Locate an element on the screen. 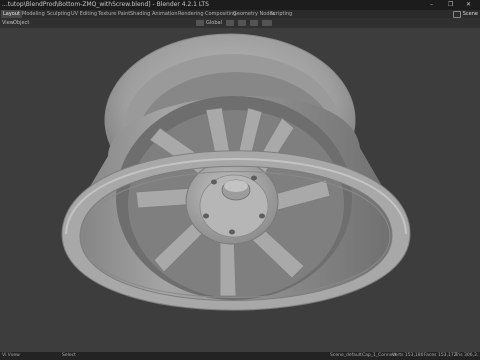 Image resolution: width=480 pixels, height=360 pixels. object-menu: Object is located at coordinates (21, 23).